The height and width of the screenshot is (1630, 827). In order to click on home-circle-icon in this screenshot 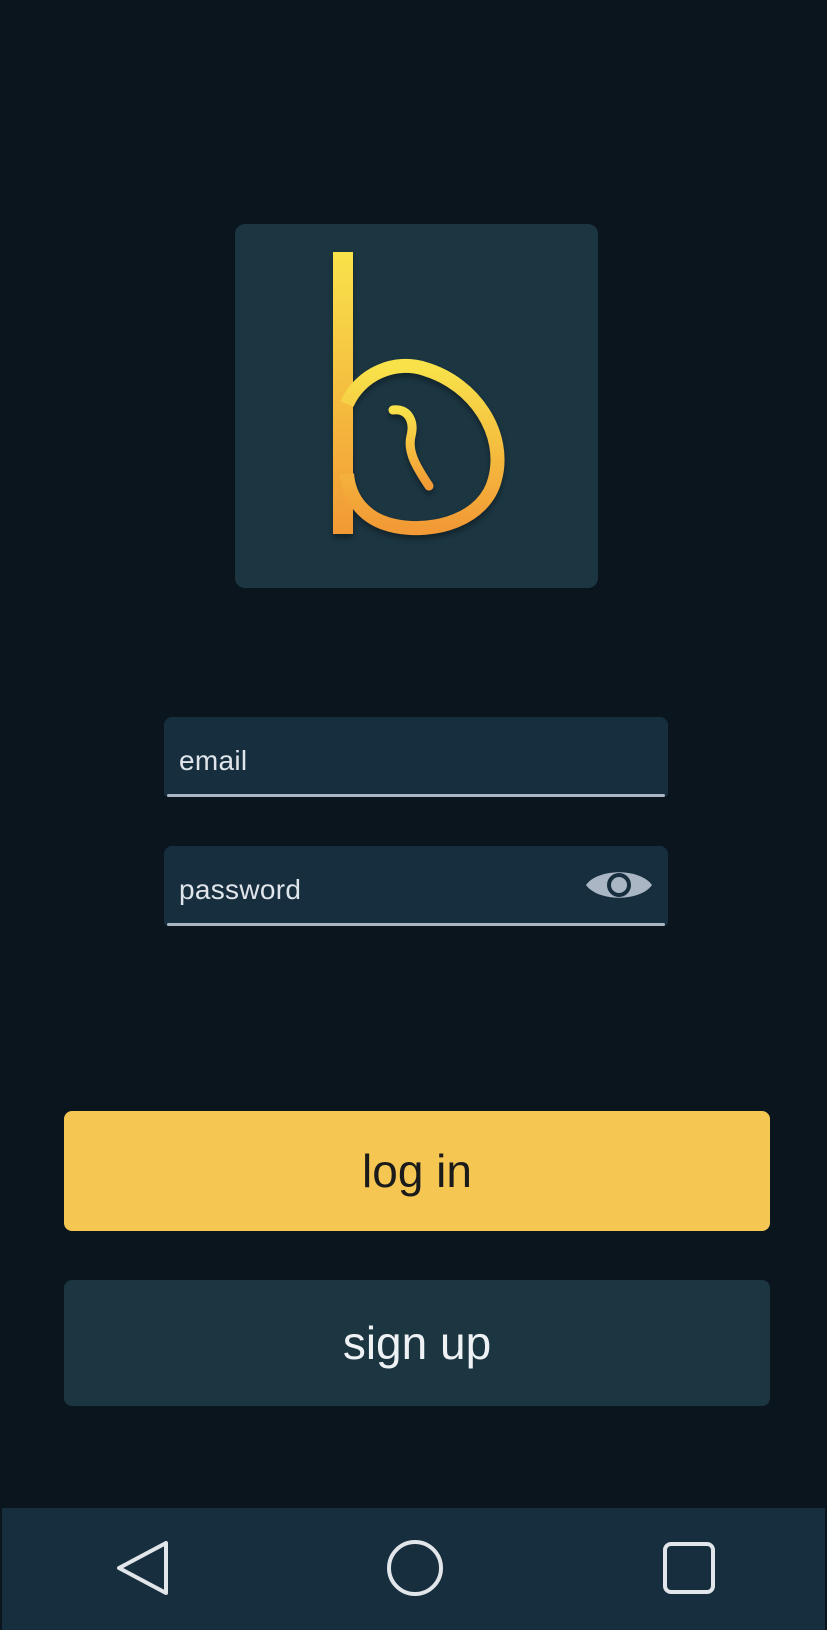, I will do `click(415, 1568)`.